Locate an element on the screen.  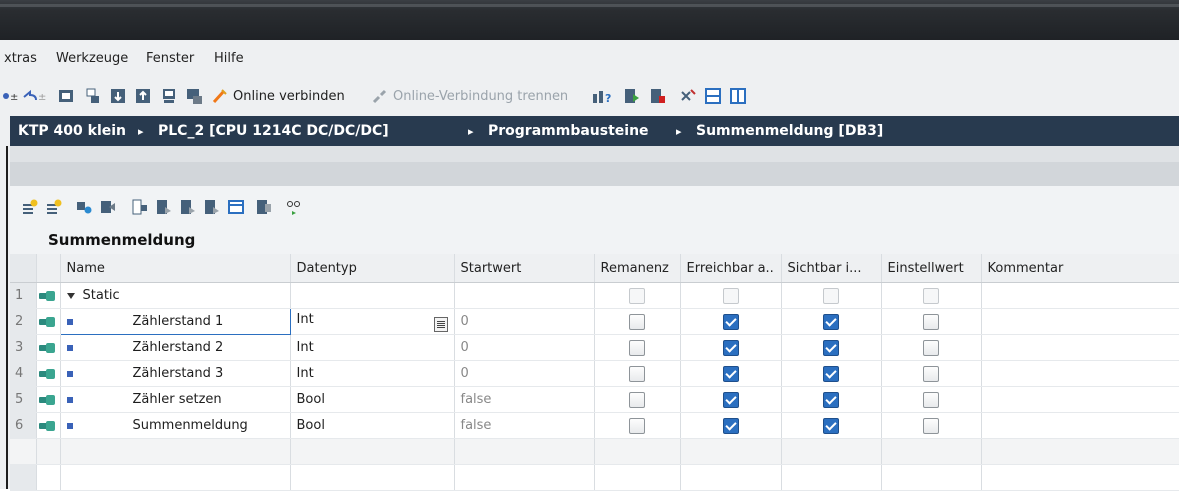
header-retain: Remanenz is located at coordinates (637, 268).